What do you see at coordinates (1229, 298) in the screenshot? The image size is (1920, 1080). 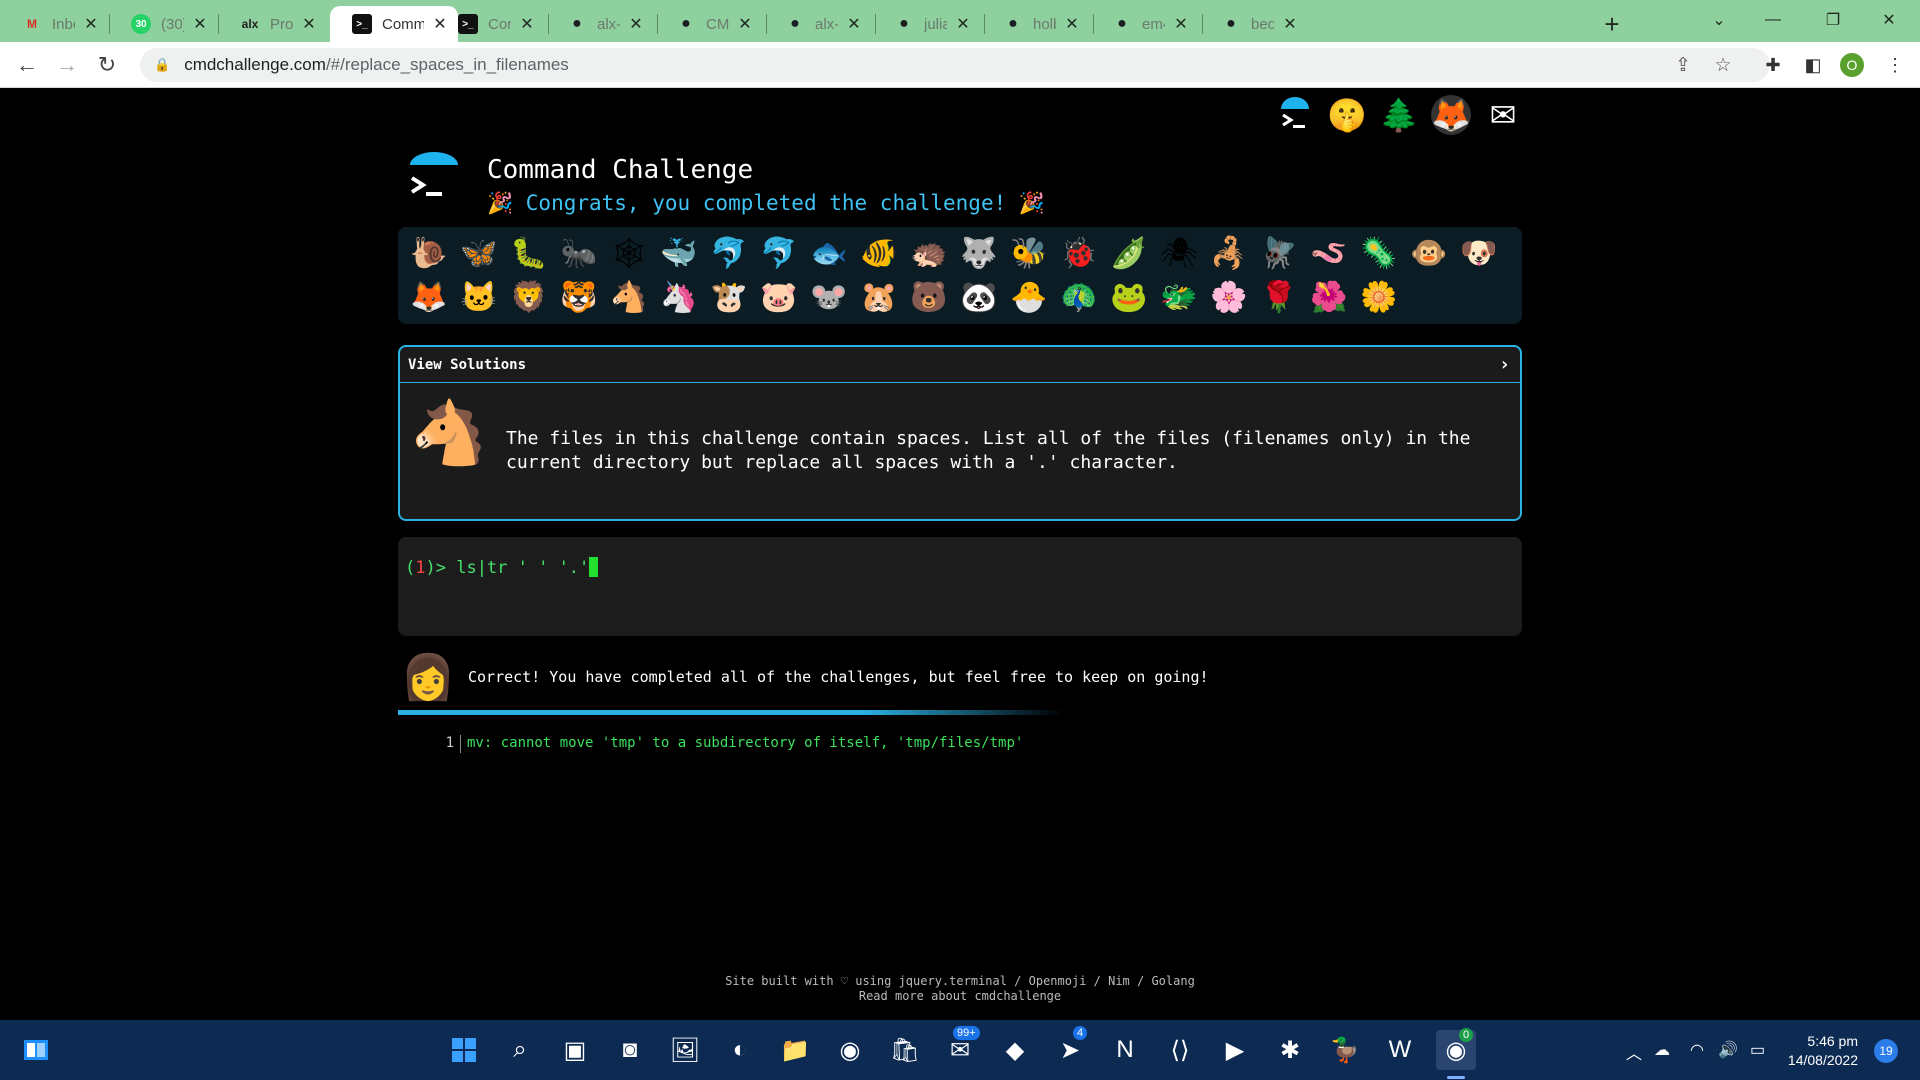 I see `challenge-emoji-icon: 🌸` at bounding box center [1229, 298].